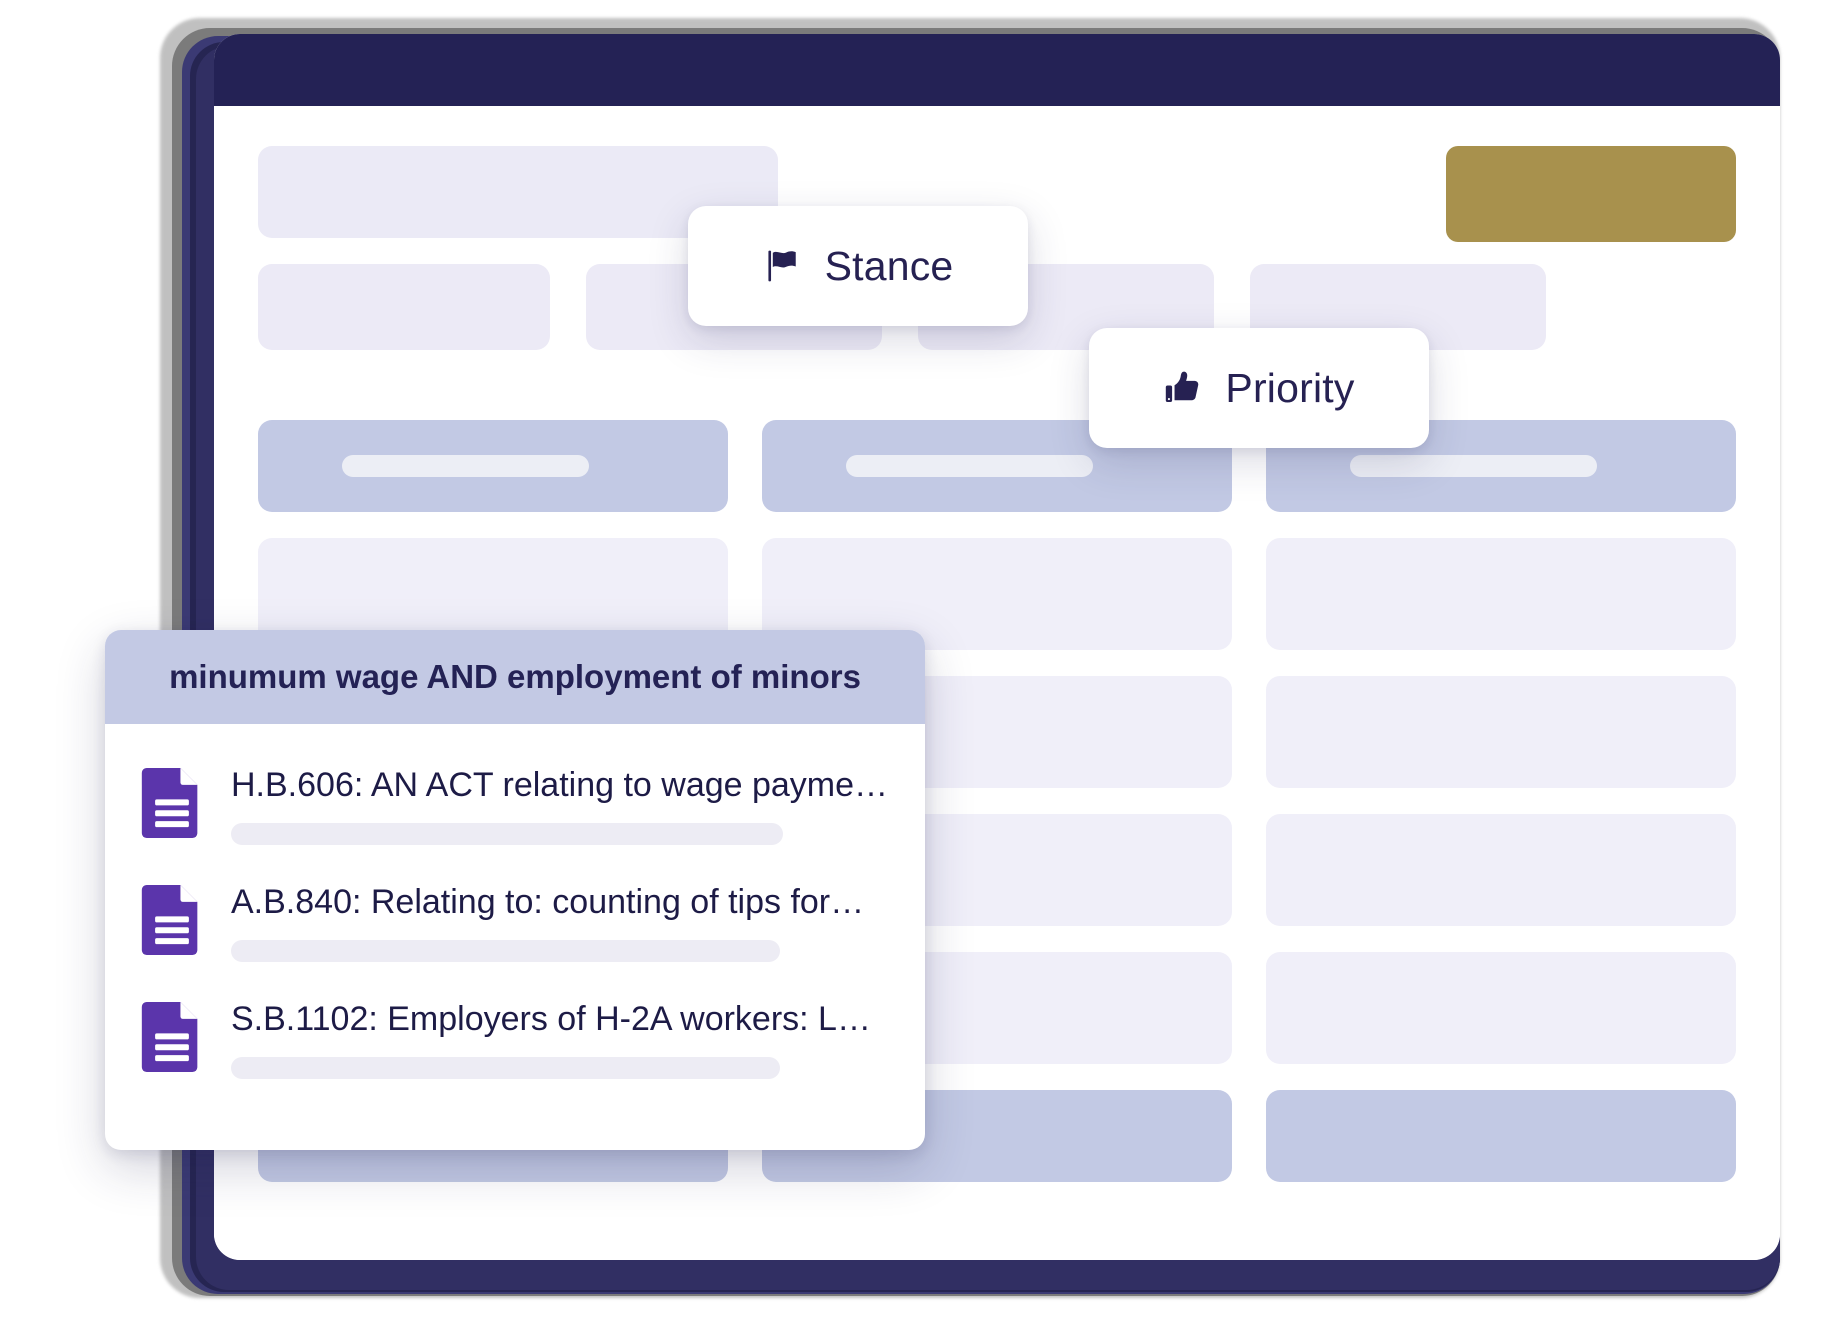 This screenshot has width=1842, height=1338. I want to click on stance-tag-card: Stance, so click(858, 266).